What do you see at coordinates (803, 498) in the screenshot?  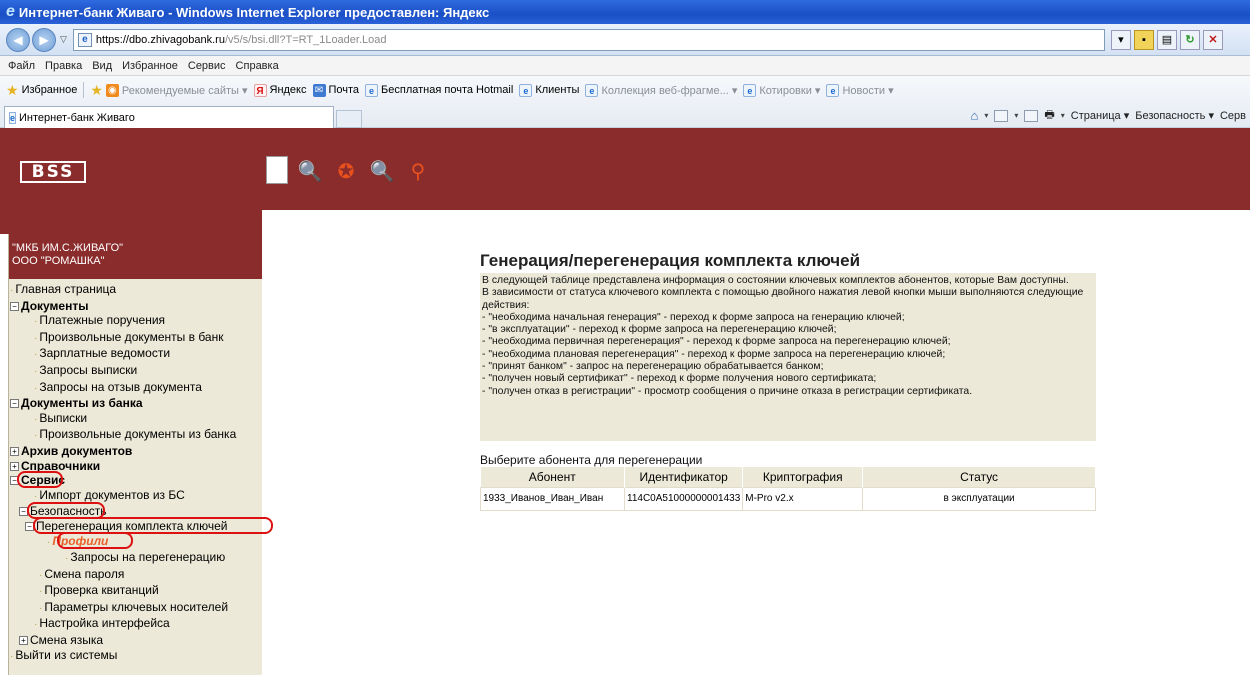 I see `cell-crypto: M-Pro v2.x` at bounding box center [803, 498].